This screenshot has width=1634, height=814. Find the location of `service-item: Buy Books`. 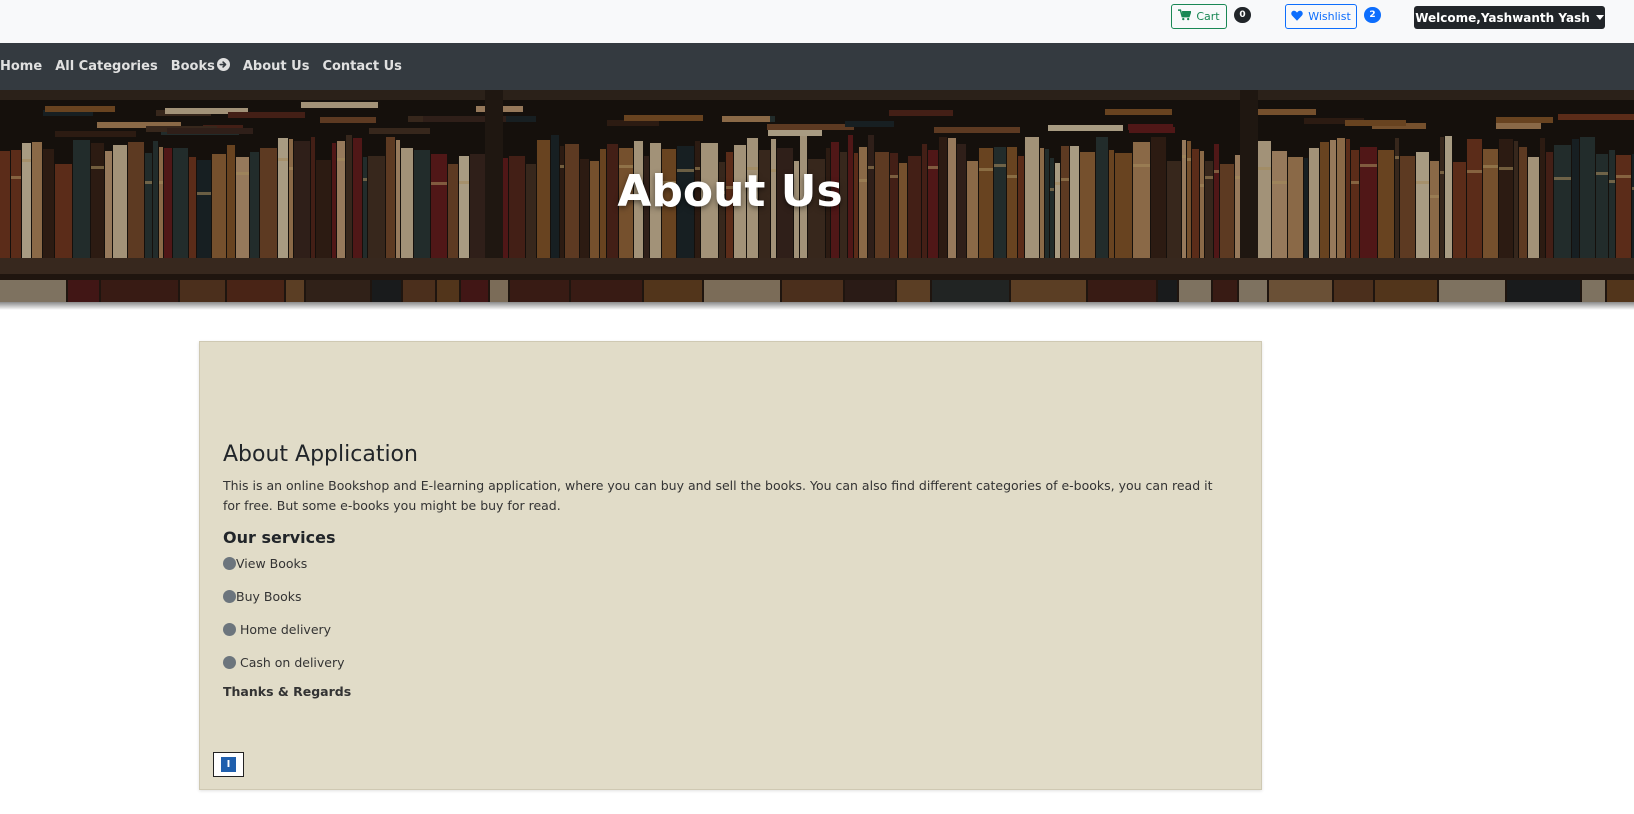

service-item: Buy Books is located at coordinates (262, 596).